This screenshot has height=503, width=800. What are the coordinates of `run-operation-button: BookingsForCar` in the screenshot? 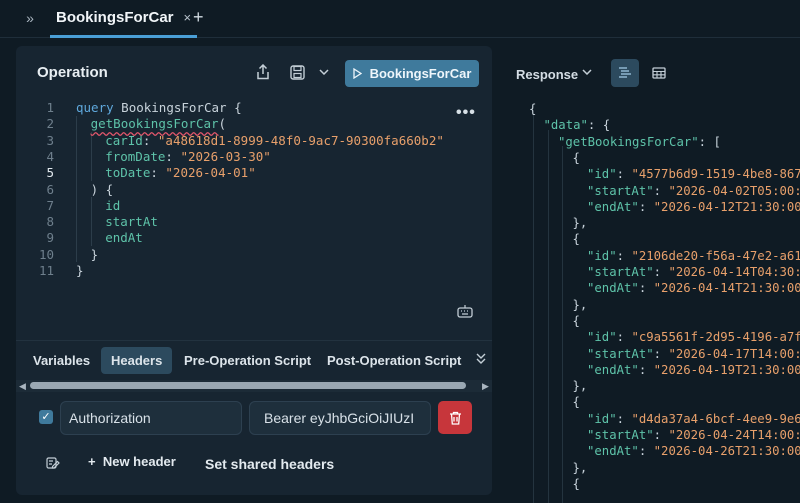 It's located at (412, 73).